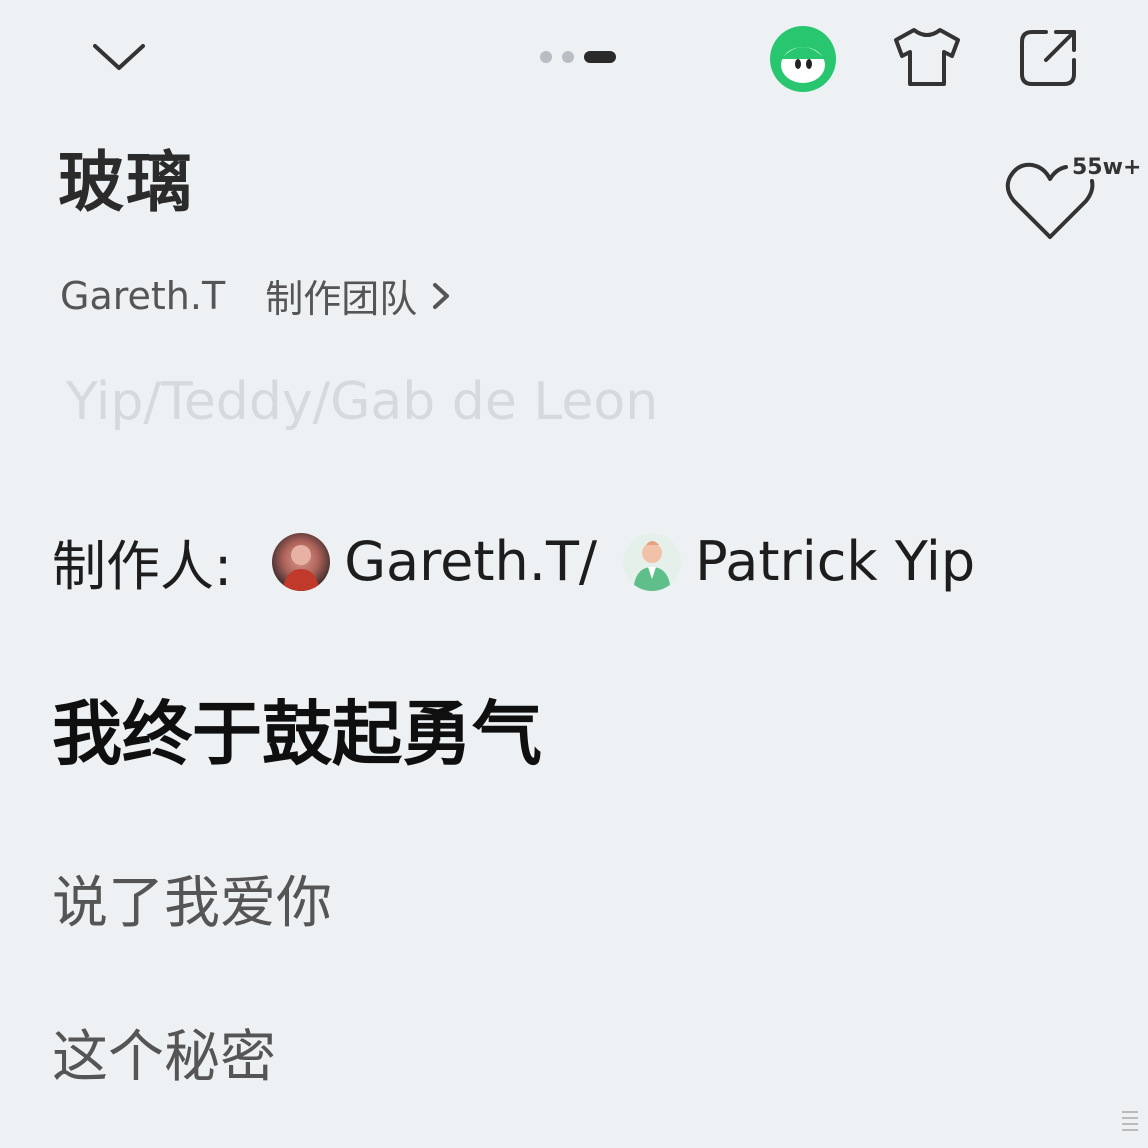 Image resolution: width=1148 pixels, height=1148 pixels. What do you see at coordinates (192, 898) in the screenshot?
I see `lyric-line: 说了我爱你` at bounding box center [192, 898].